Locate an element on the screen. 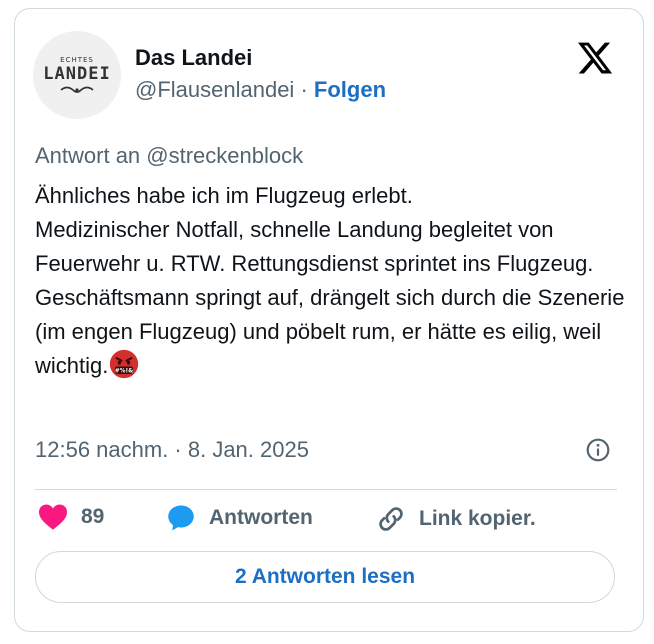 The width and height of the screenshot is (654, 644). speech-bubble-icon is located at coordinates (181, 518).